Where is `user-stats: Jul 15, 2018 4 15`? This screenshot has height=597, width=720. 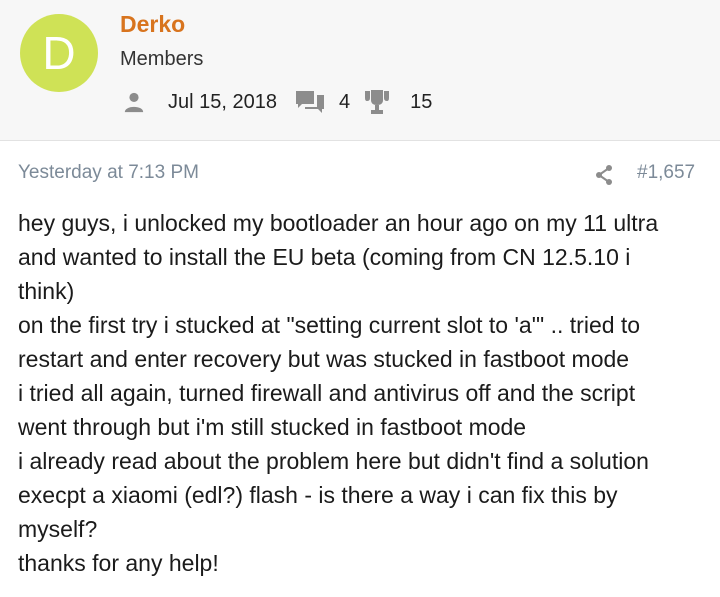 user-stats: Jul 15, 2018 4 15 is located at coordinates (277, 102).